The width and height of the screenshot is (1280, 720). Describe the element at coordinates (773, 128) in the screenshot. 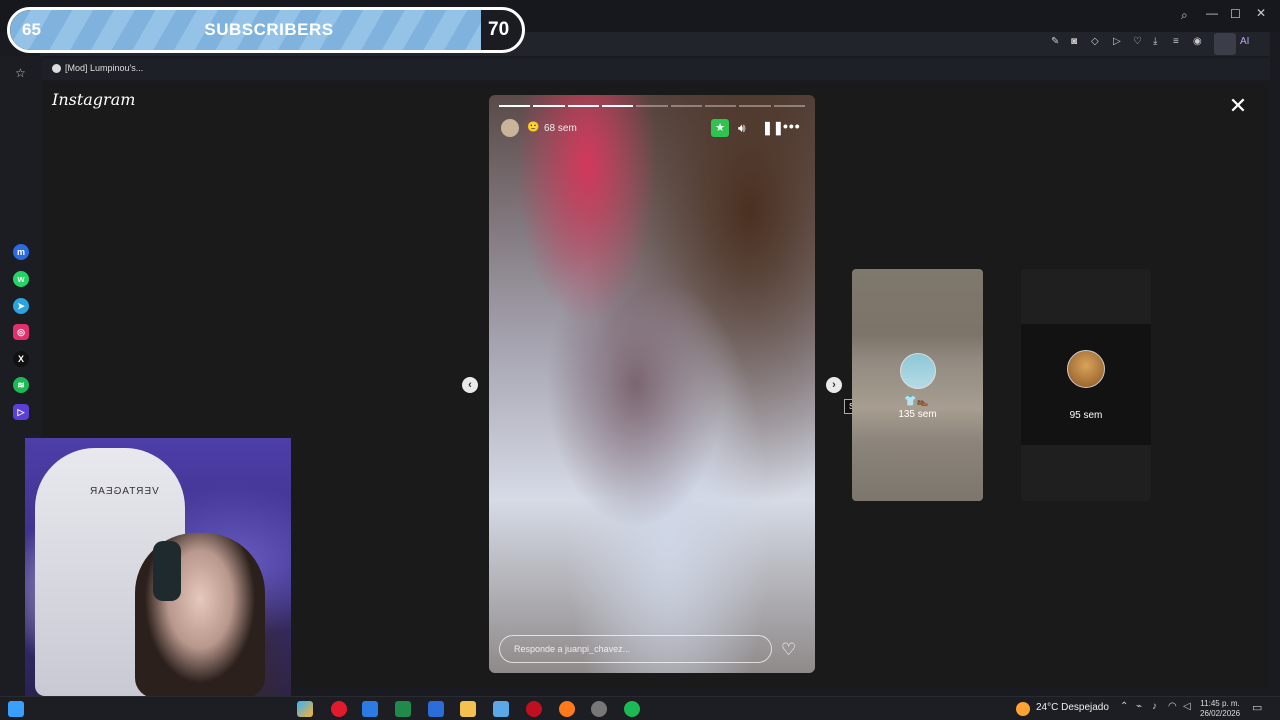

I see `pause-icon: ❚❚` at that location.